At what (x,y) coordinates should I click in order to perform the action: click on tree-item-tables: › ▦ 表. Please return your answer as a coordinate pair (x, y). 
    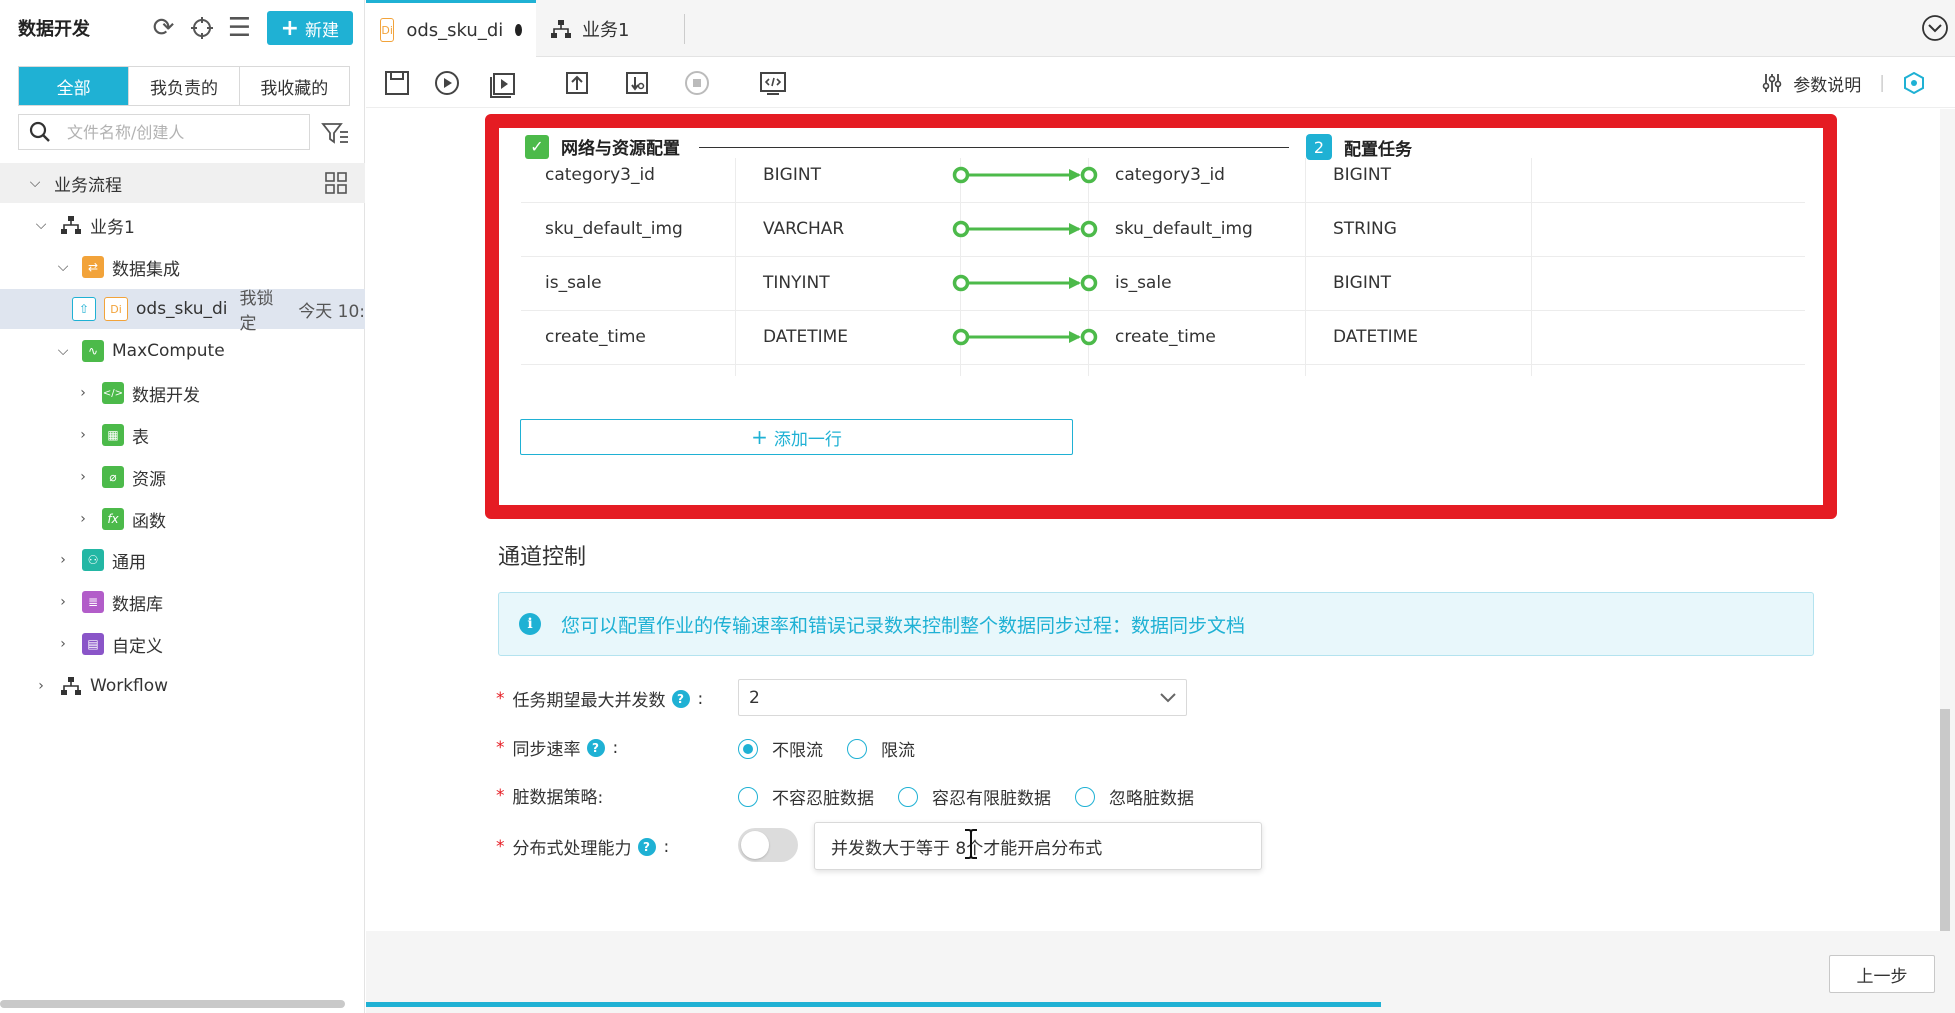
    Looking at the image, I should click on (182, 435).